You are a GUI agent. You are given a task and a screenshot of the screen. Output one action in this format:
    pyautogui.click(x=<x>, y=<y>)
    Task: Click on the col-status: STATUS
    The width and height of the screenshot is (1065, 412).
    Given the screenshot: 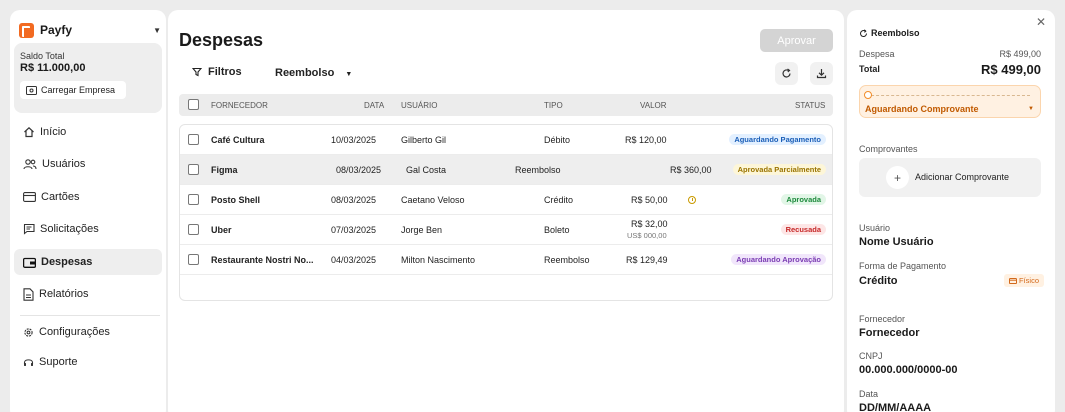 What is the action you would take?
    pyautogui.click(x=810, y=105)
    